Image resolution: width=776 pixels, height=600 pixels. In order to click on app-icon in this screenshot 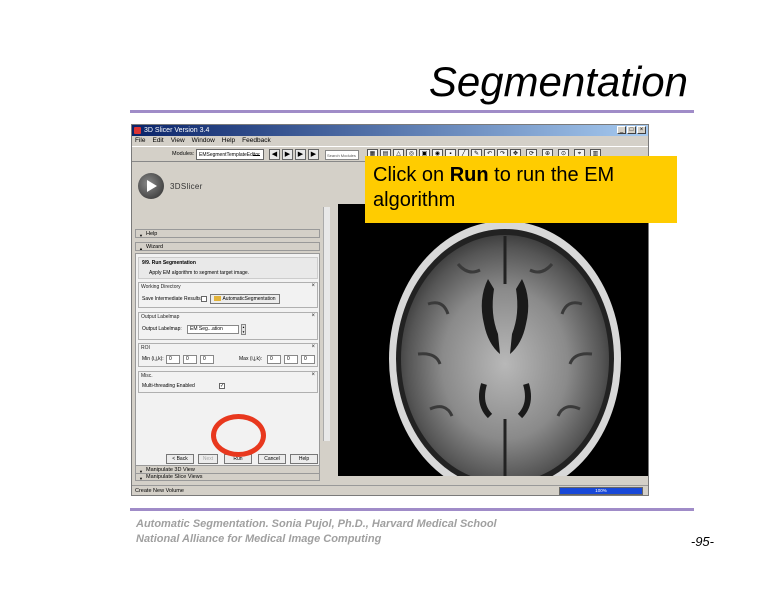, I will do `click(137, 130)`.